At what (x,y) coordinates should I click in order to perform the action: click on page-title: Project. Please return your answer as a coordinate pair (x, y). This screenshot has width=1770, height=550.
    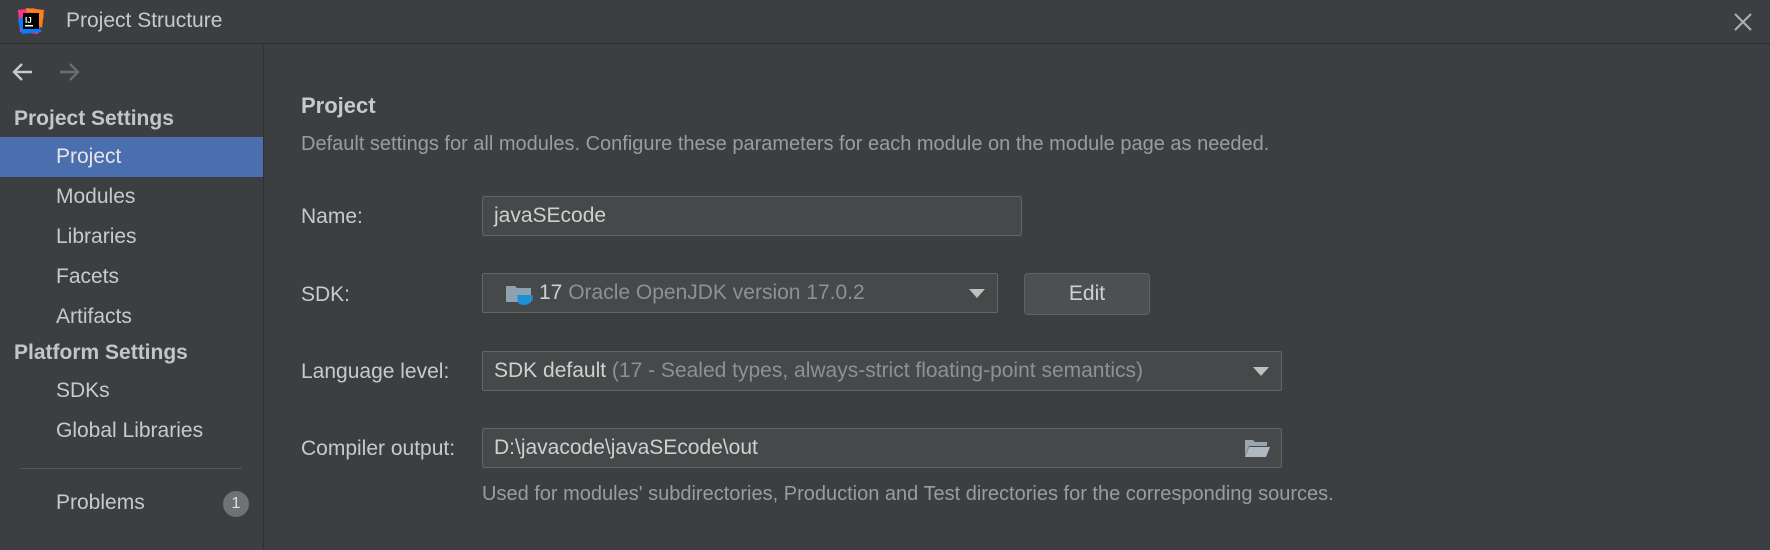
    Looking at the image, I should click on (338, 105).